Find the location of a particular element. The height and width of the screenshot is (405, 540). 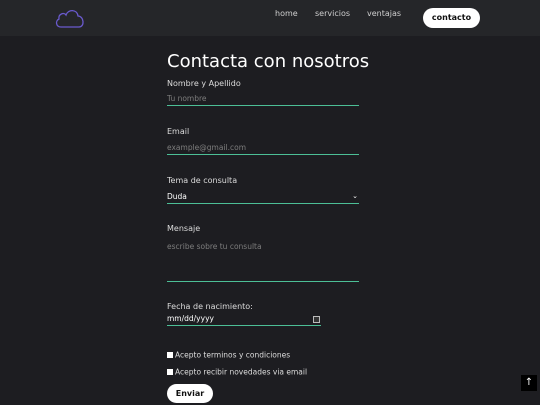

birthdate-input: mm/dd/yyyy is located at coordinates (244, 320).